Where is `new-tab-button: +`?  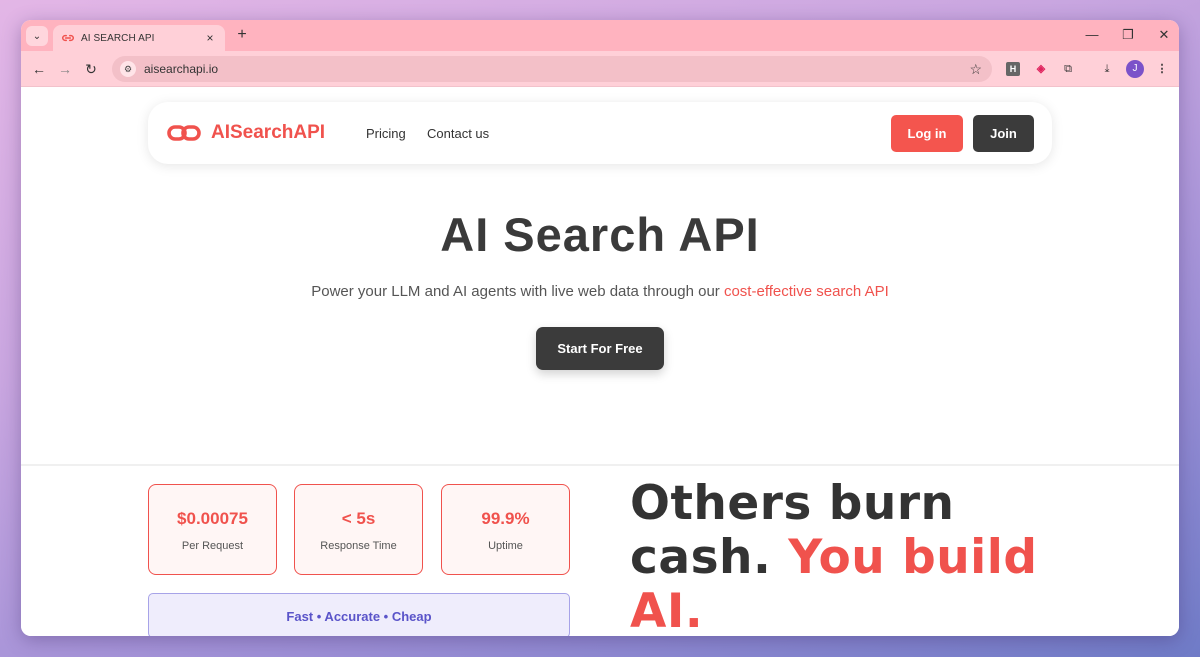 new-tab-button: + is located at coordinates (242, 35).